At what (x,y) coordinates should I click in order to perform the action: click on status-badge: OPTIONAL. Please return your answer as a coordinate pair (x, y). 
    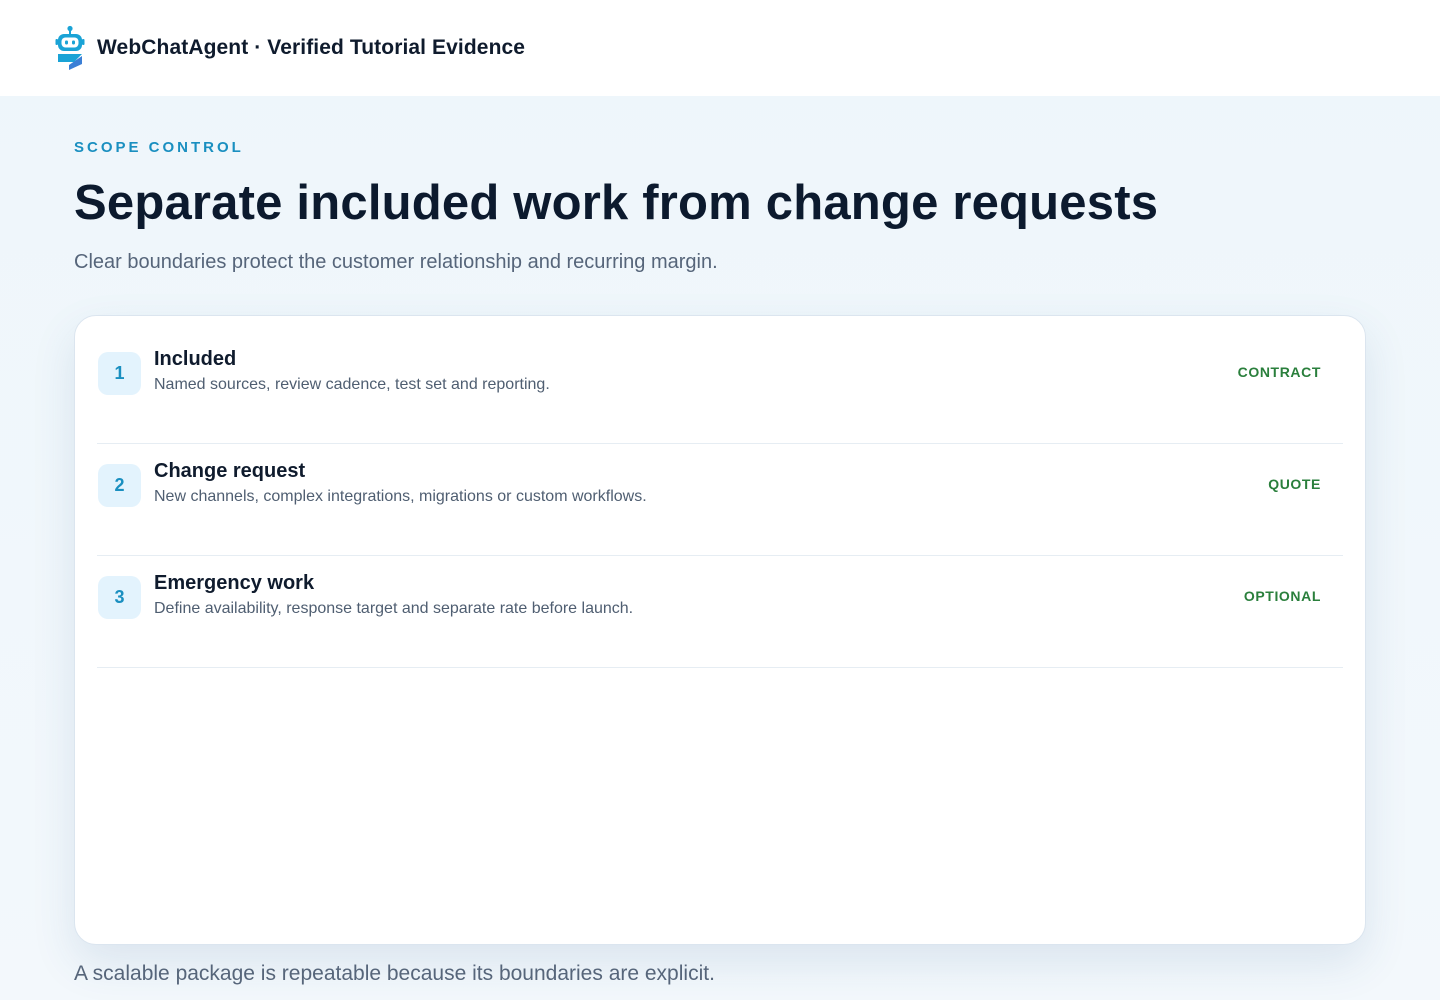
    Looking at the image, I should click on (1282, 596).